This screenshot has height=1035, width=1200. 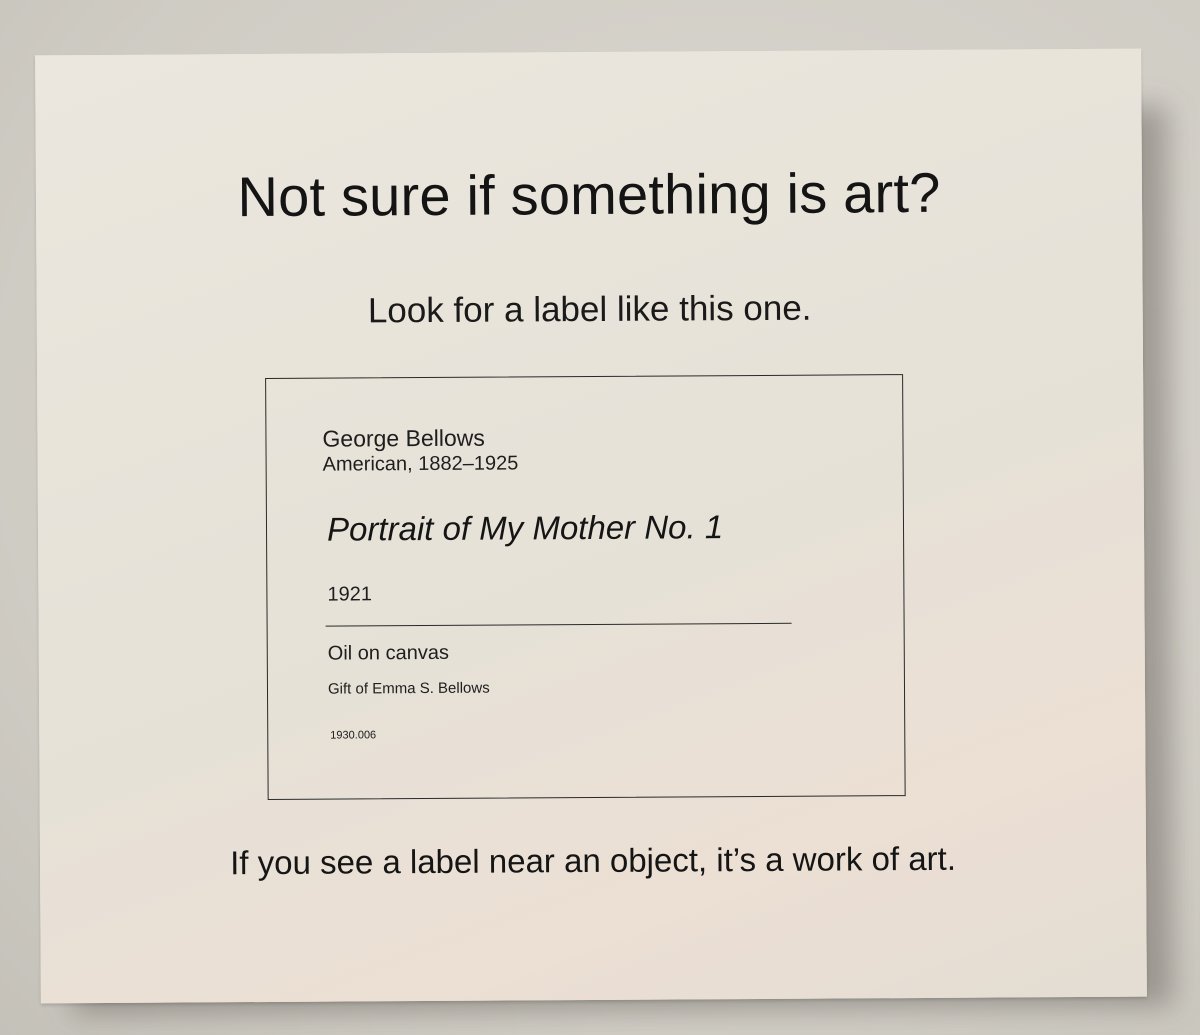 What do you see at coordinates (349, 594) in the screenshot?
I see `artwork-year: 1921` at bounding box center [349, 594].